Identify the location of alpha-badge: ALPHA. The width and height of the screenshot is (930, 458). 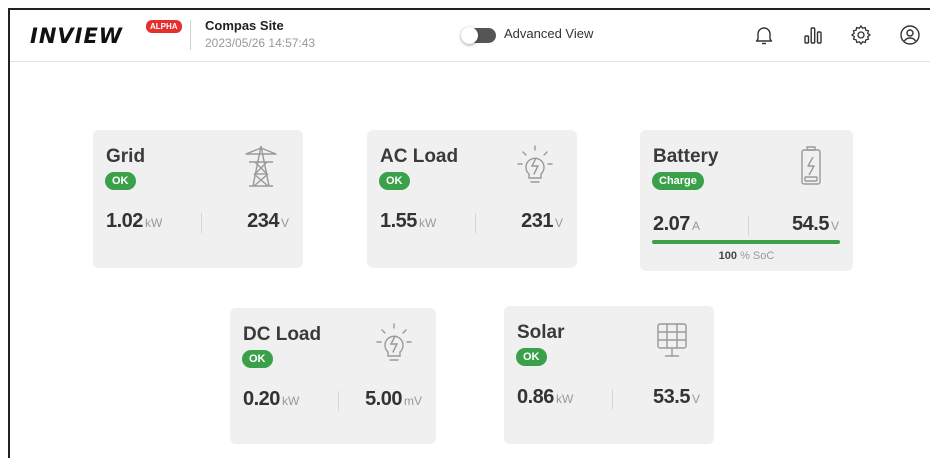
(164, 26).